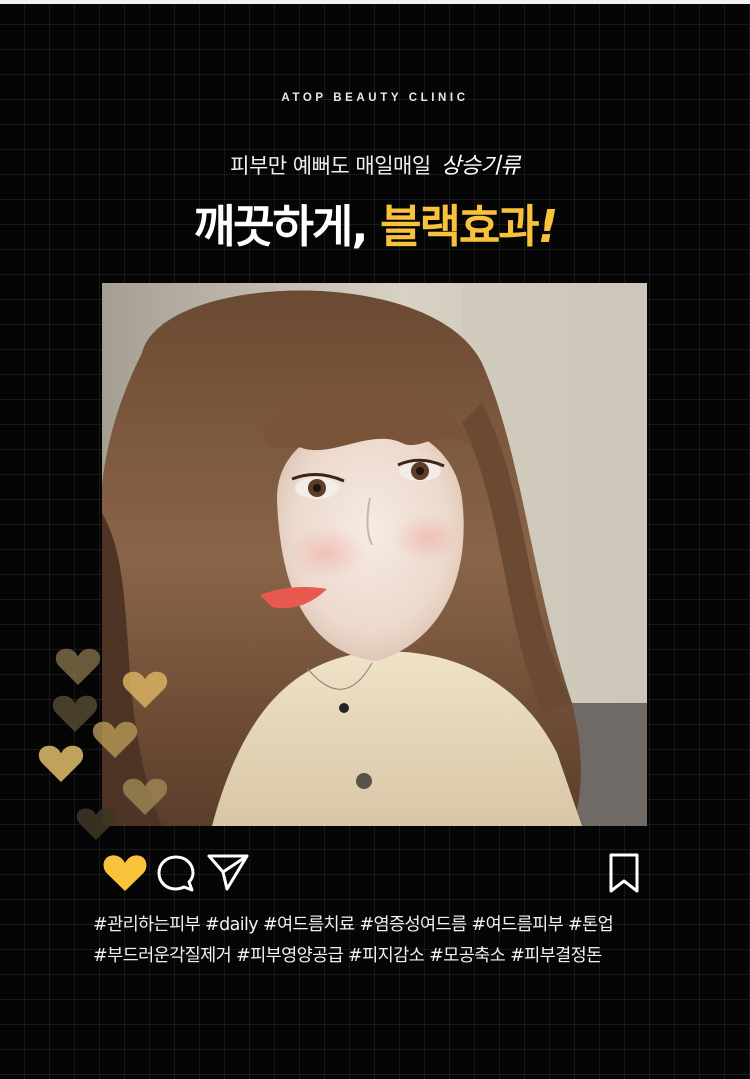  Describe the element at coordinates (460, 226) in the screenshot. I see `headline-accent: 블랙효과` at that location.